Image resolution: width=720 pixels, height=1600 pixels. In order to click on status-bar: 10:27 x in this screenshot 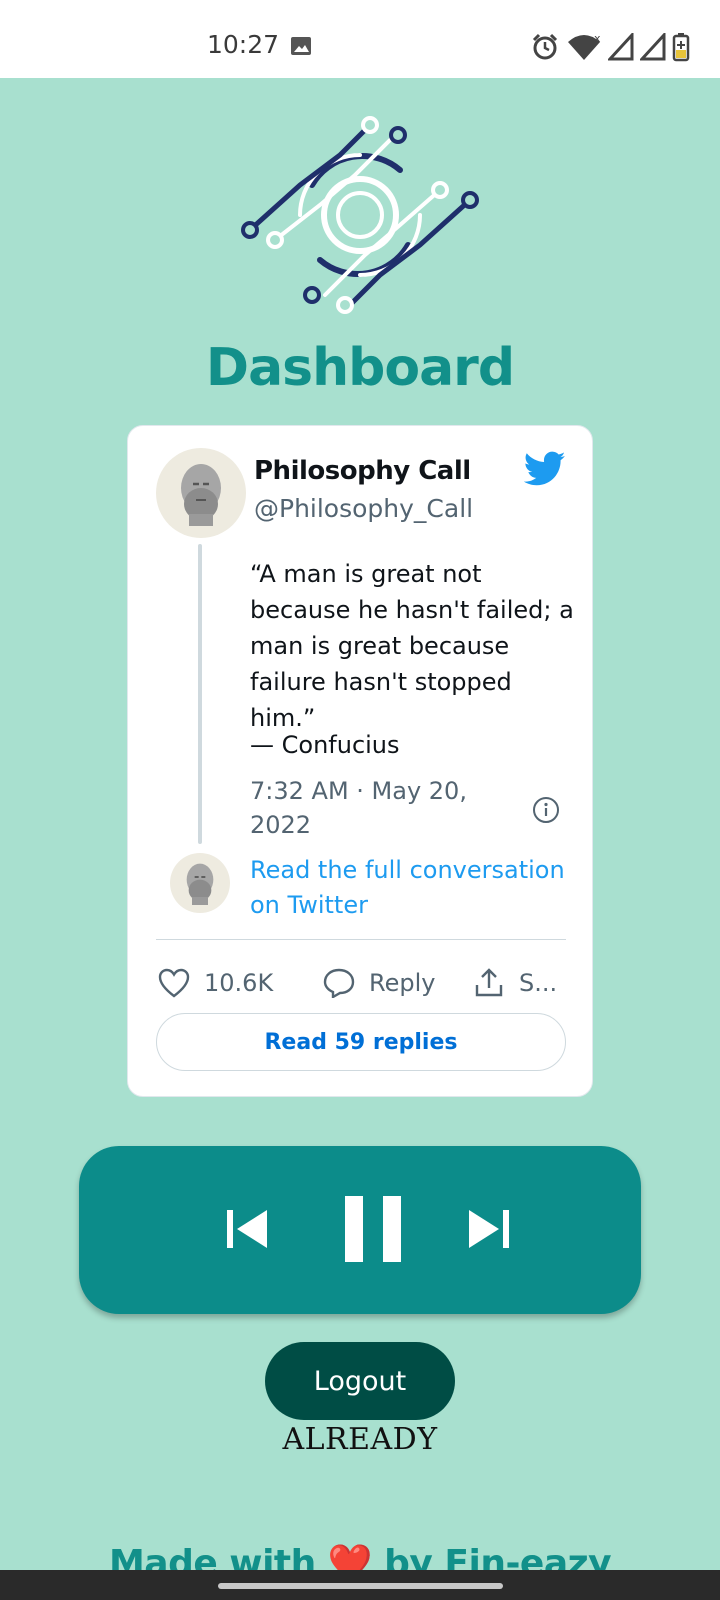, I will do `click(360, 39)`.